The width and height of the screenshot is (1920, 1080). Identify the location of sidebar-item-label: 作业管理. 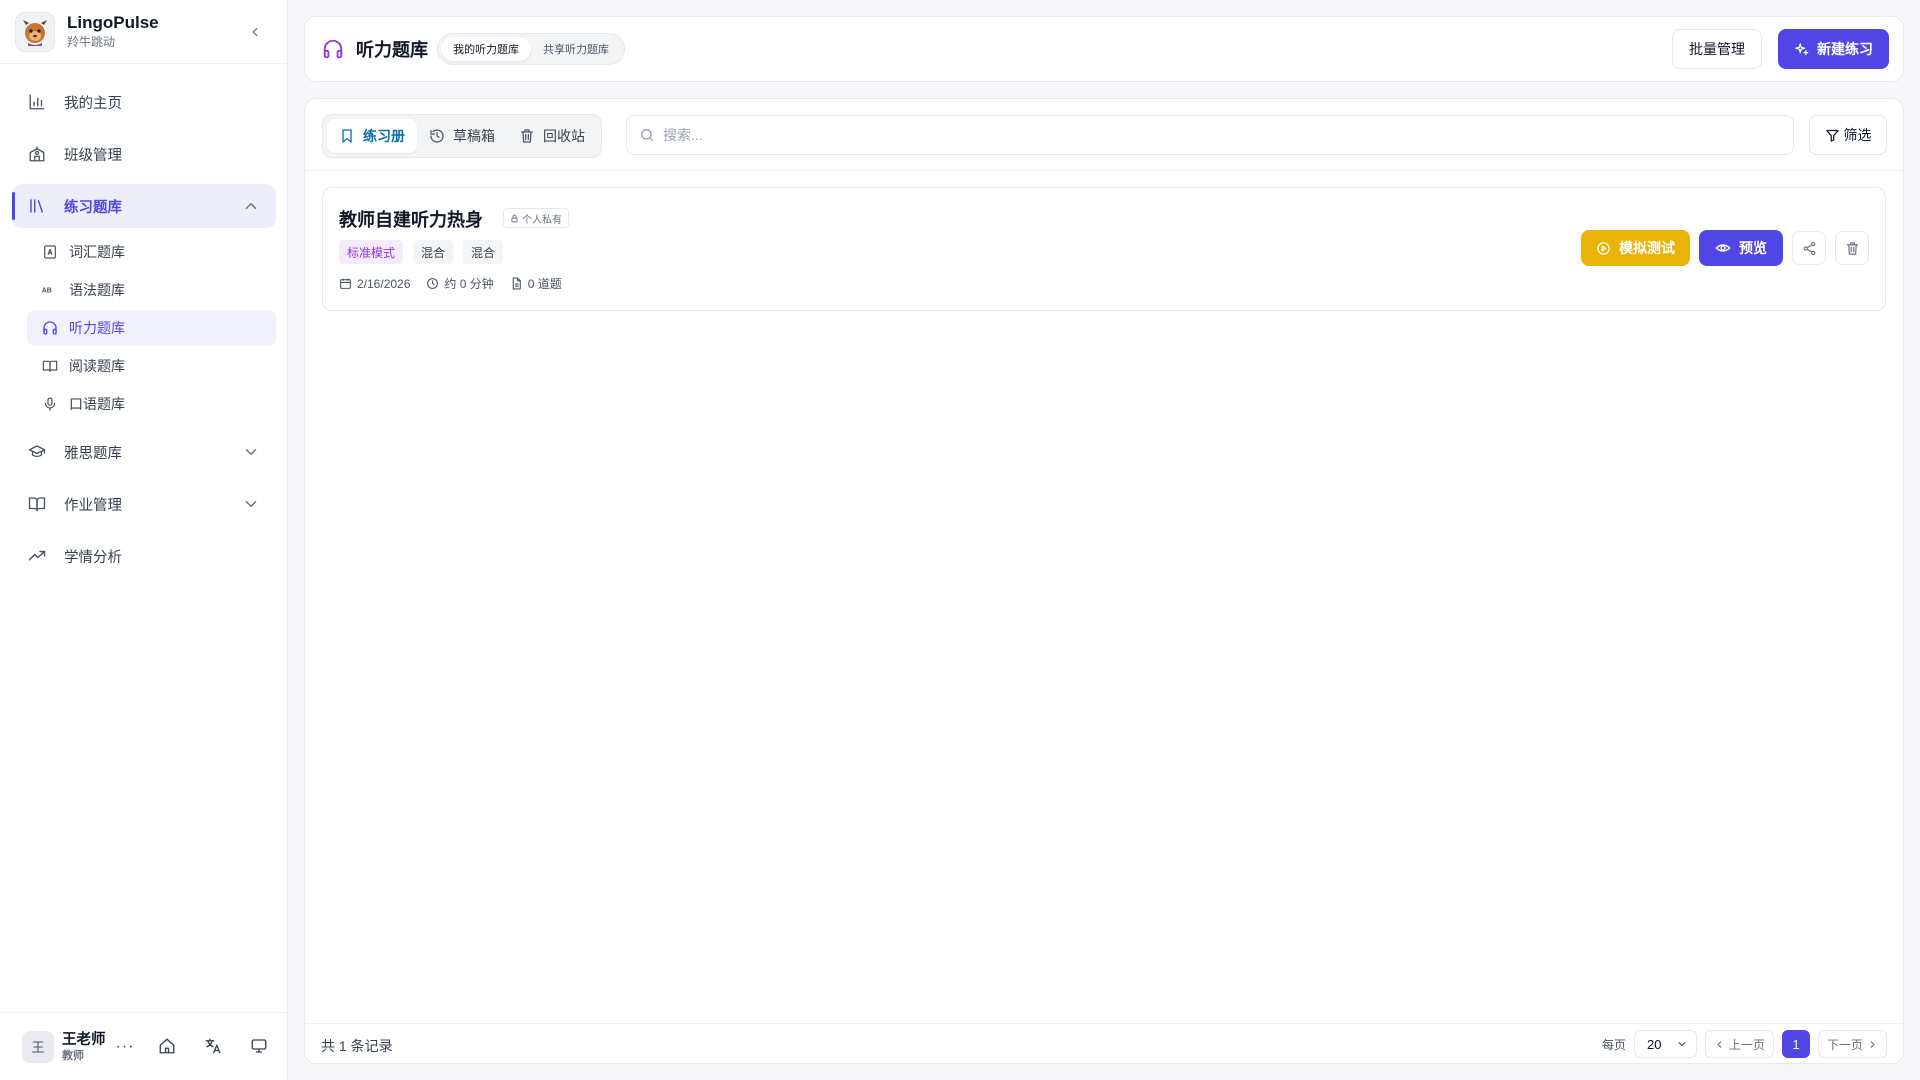
(93, 505).